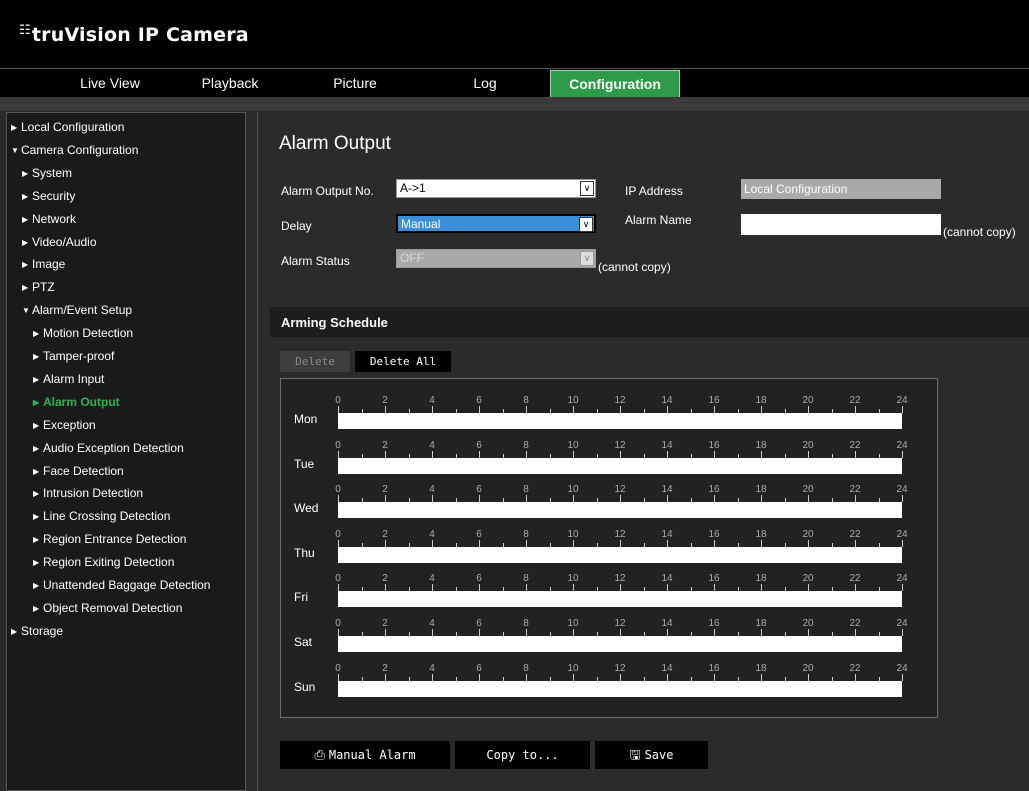 The image size is (1029, 791). What do you see at coordinates (68, 379) in the screenshot?
I see `sidebar-item-alarm-input: ▶ Alarm Input` at bounding box center [68, 379].